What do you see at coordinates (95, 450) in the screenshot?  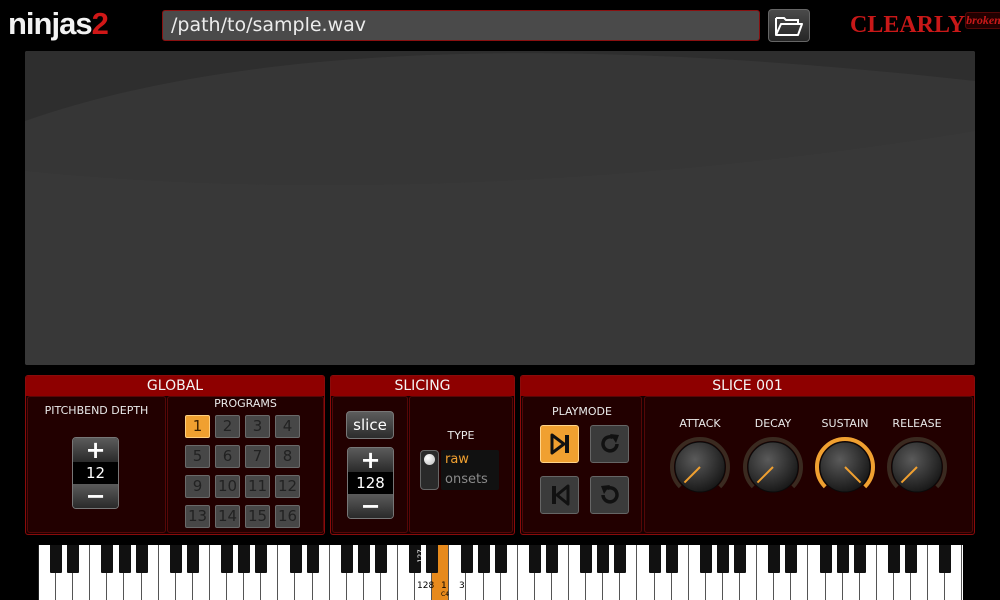 I see `pitchbend-increase-button: +` at bounding box center [95, 450].